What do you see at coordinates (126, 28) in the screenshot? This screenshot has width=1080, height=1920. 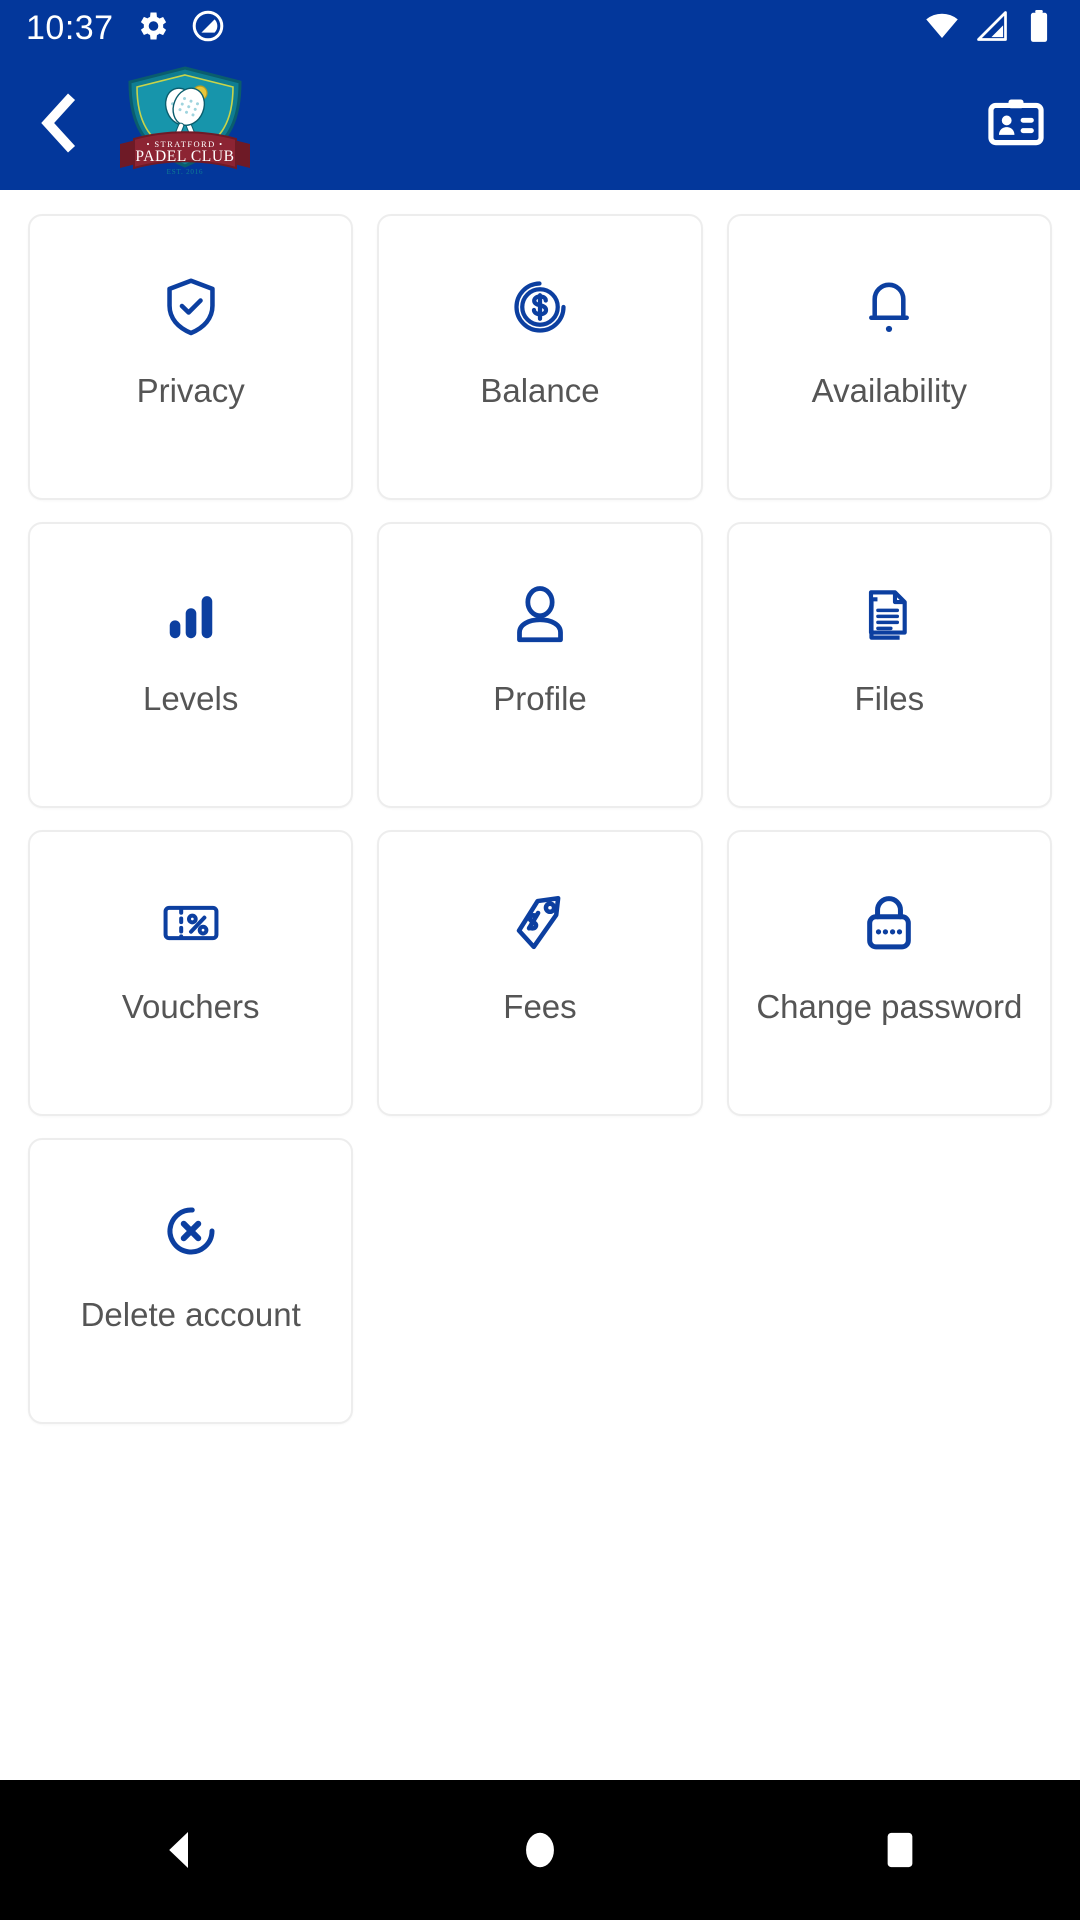 I see `status-bar-left: 10:37` at bounding box center [126, 28].